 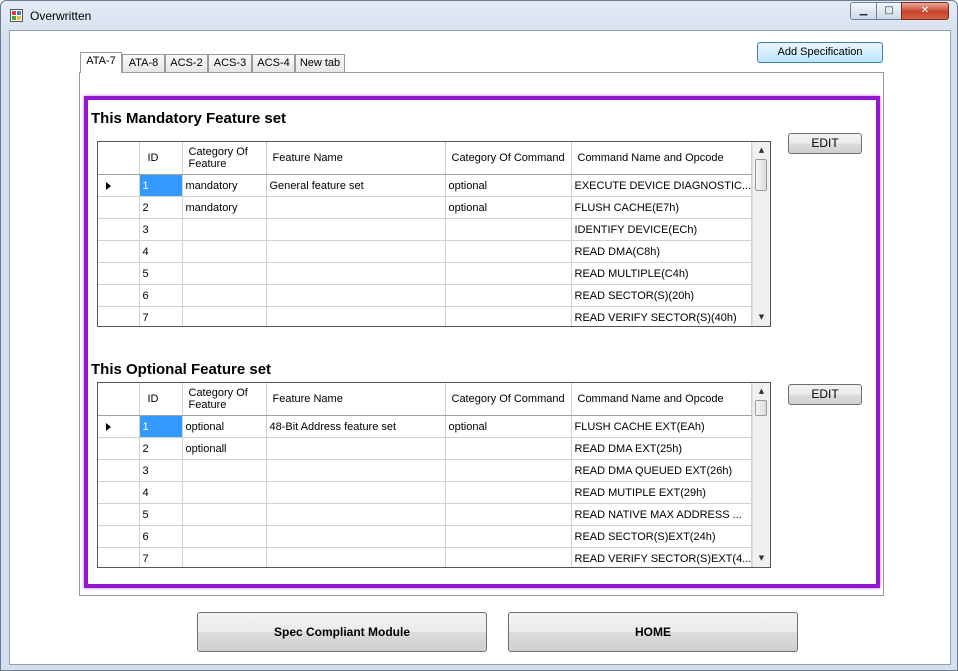 What do you see at coordinates (425, 536) in the screenshot?
I see `table-row: 6 READ SECTOR(S)EXT(24h)` at bounding box center [425, 536].